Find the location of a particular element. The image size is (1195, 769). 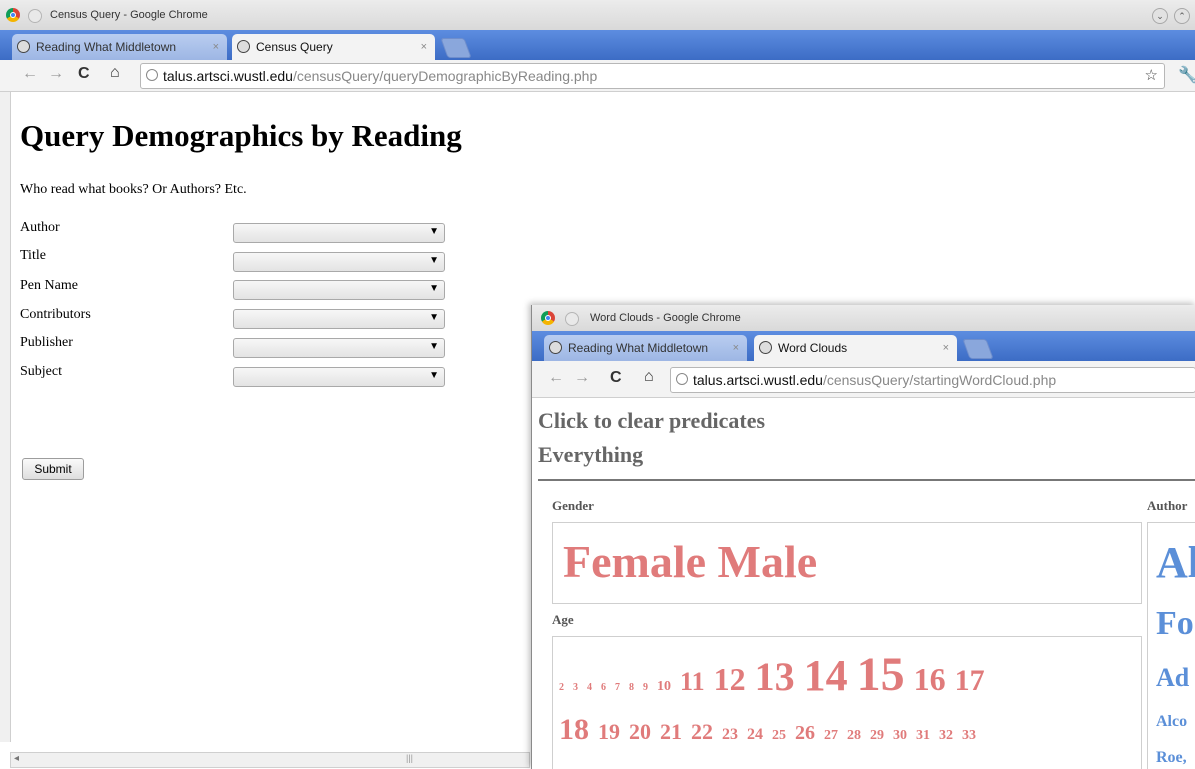

publisher-select: ▼ is located at coordinates (339, 348).